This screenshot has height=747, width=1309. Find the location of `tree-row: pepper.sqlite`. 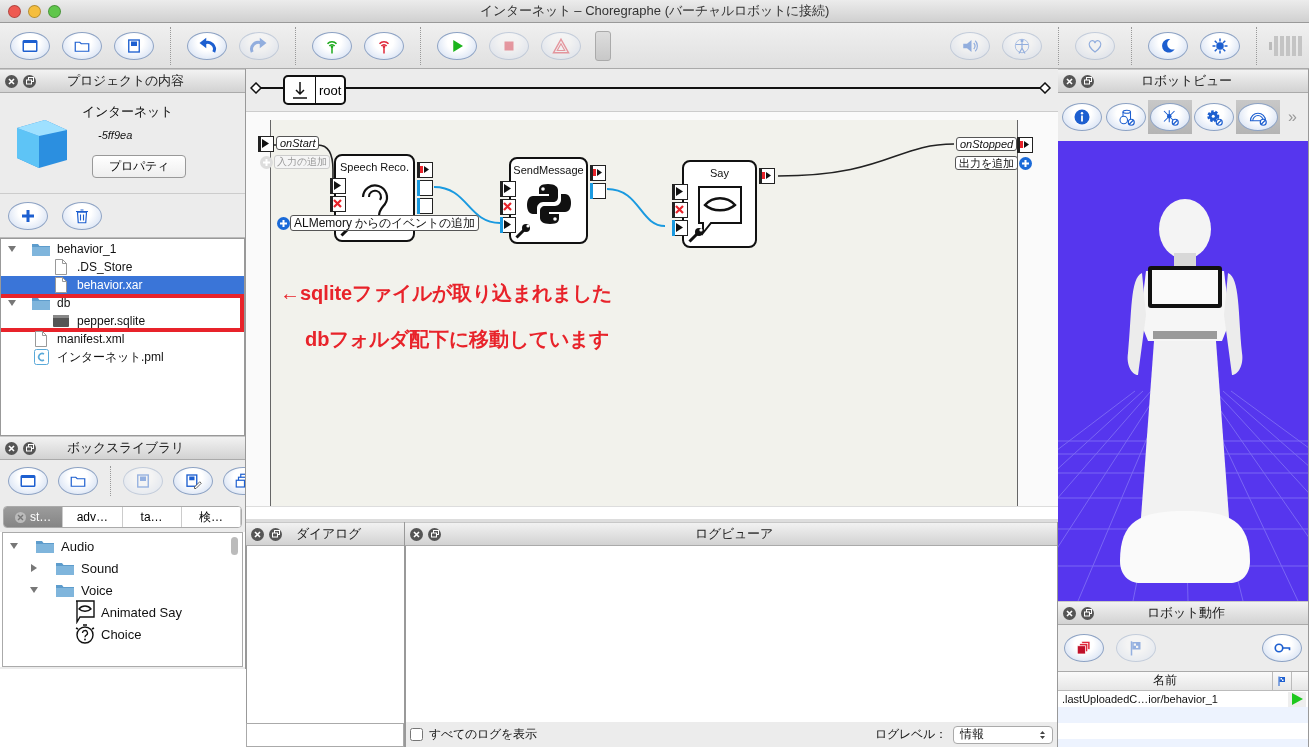

tree-row: pepper.sqlite is located at coordinates (122, 321).